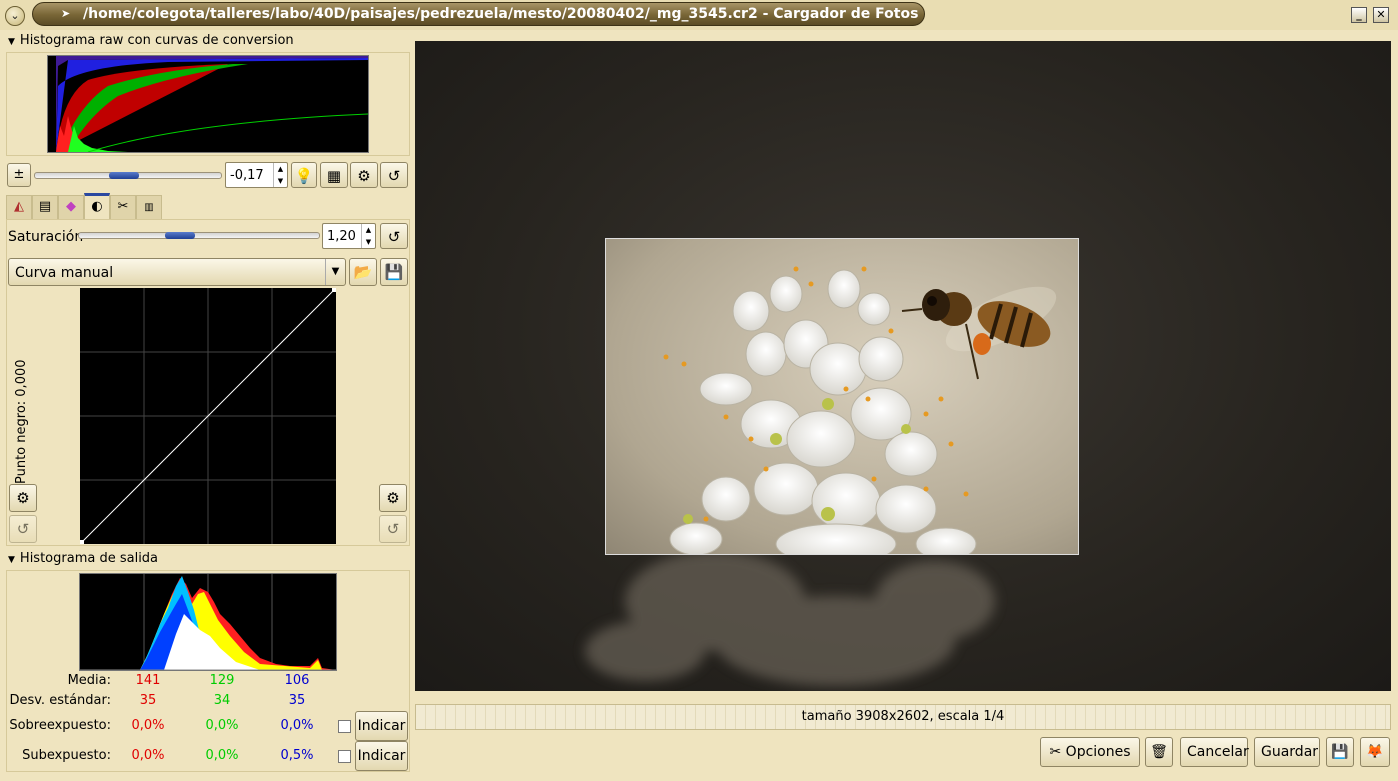  I want to click on saturation-label: Saturación, so click(46, 237).